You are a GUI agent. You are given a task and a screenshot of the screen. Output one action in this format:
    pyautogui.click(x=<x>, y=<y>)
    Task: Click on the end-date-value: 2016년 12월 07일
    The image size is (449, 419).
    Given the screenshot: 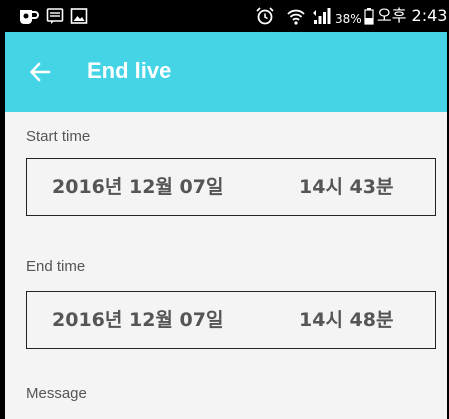 What is the action you would take?
    pyautogui.click(x=137, y=320)
    